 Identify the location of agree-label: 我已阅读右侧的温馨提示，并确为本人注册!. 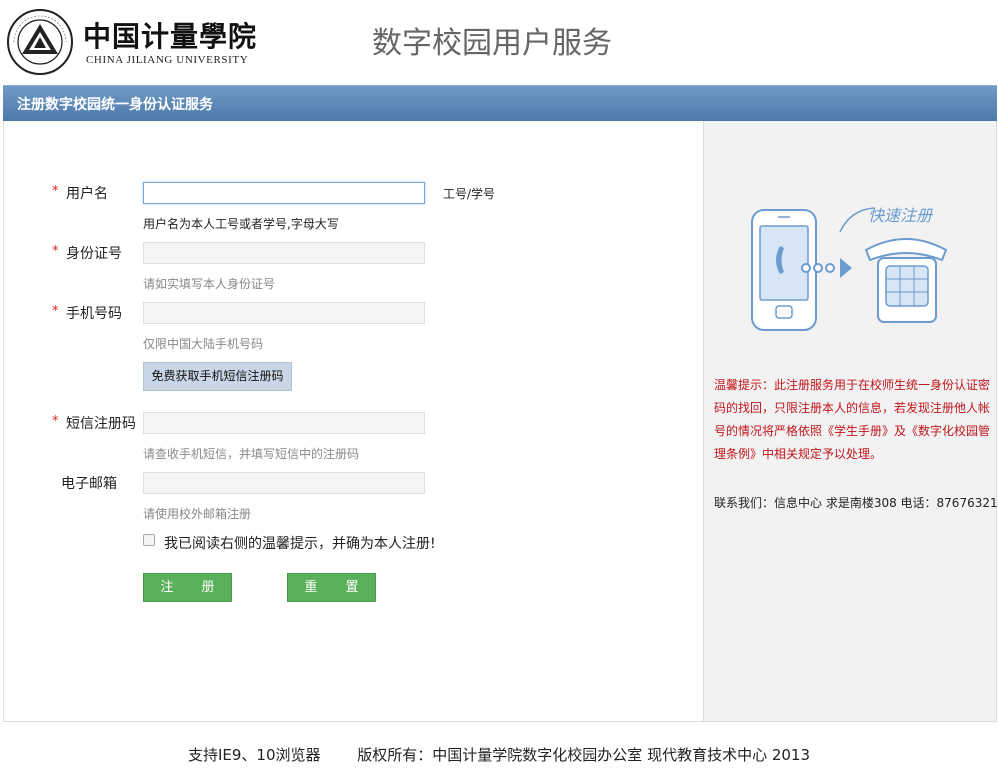
(300, 544).